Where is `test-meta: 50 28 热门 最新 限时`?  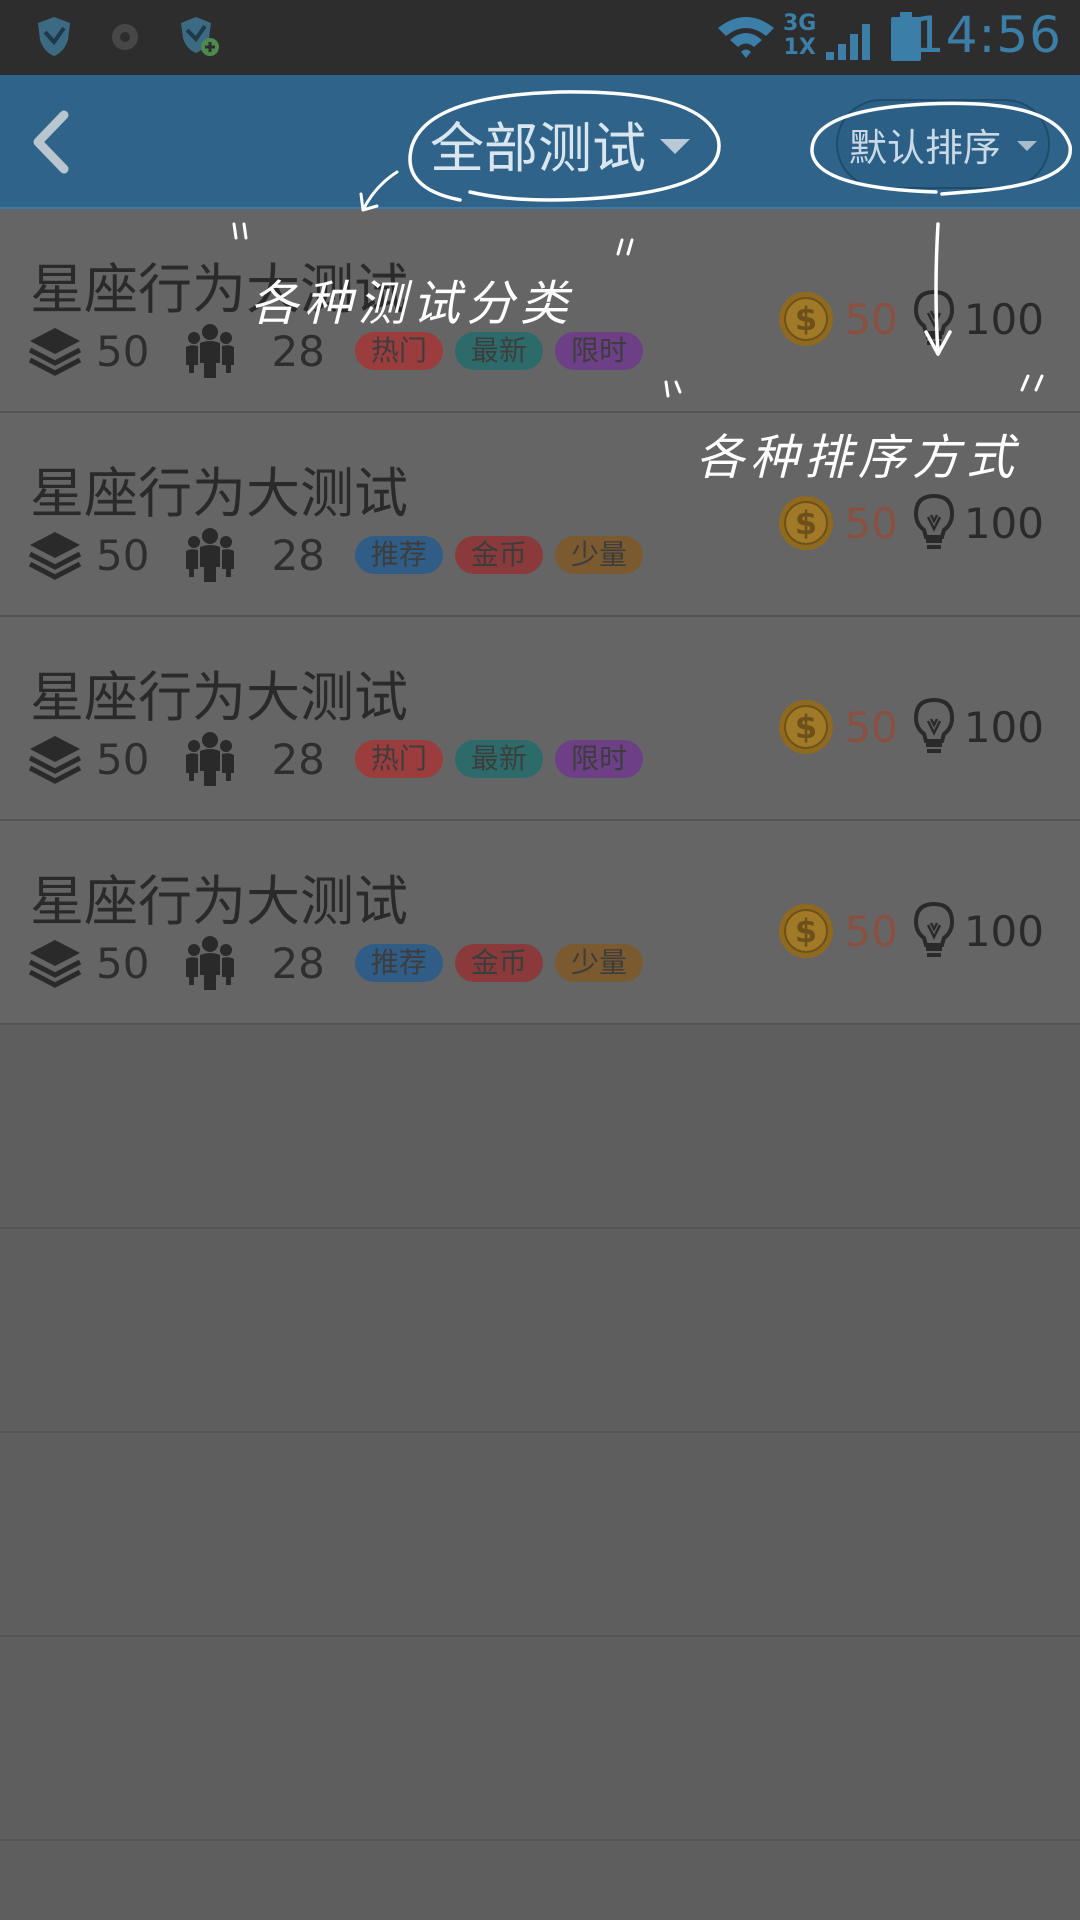 test-meta: 50 28 热门 最新 限时 is located at coordinates (341, 759).